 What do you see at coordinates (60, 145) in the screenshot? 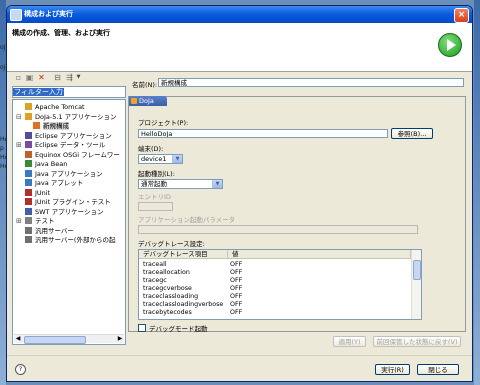
I see `tree-item: ⊞ Eclipse データ・ツール` at bounding box center [60, 145].